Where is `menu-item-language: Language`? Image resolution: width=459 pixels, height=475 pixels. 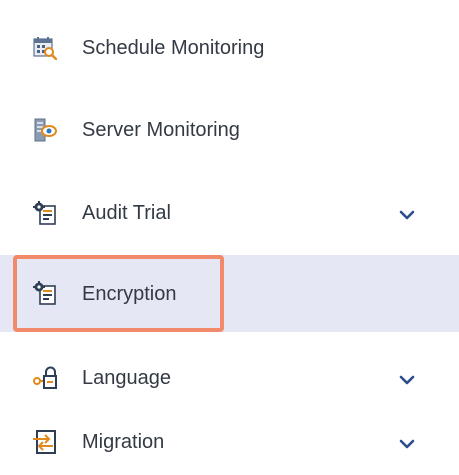
menu-item-language: Language is located at coordinates (229, 378).